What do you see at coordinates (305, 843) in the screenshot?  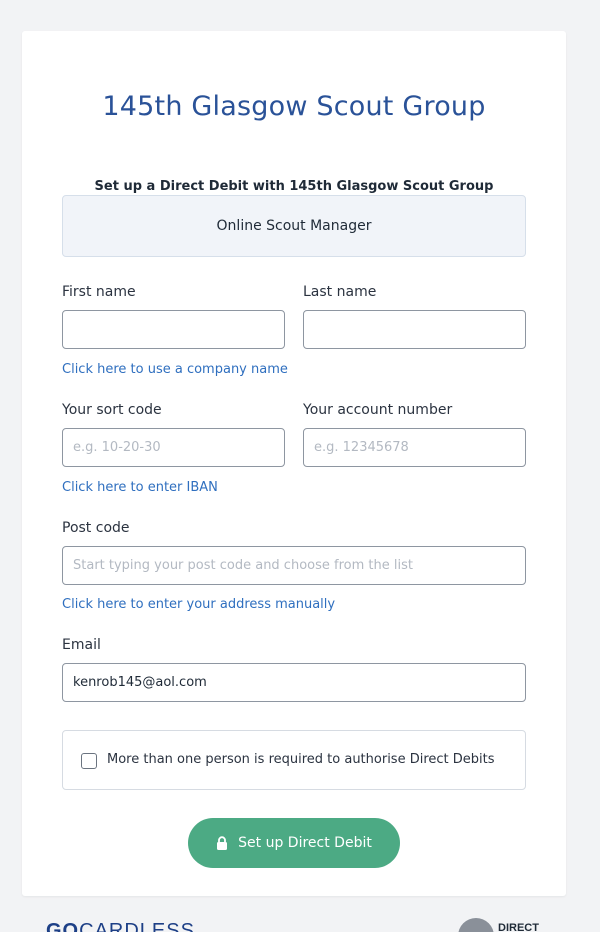 I see `setup-direct-debit-label: Set up Direct Debit` at bounding box center [305, 843].